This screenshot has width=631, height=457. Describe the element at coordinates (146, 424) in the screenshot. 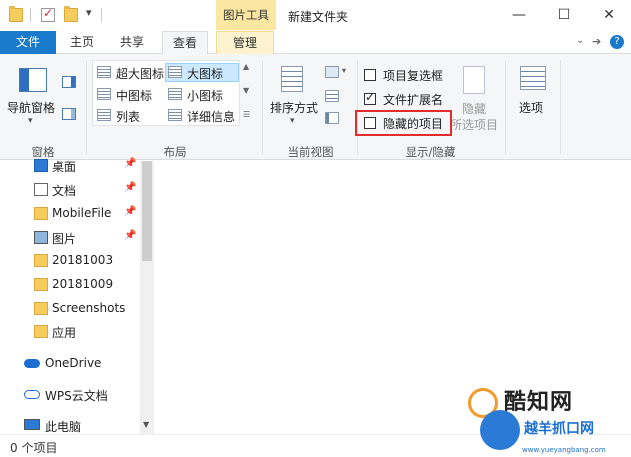

I see `scroll-down-icon: ▼` at that location.